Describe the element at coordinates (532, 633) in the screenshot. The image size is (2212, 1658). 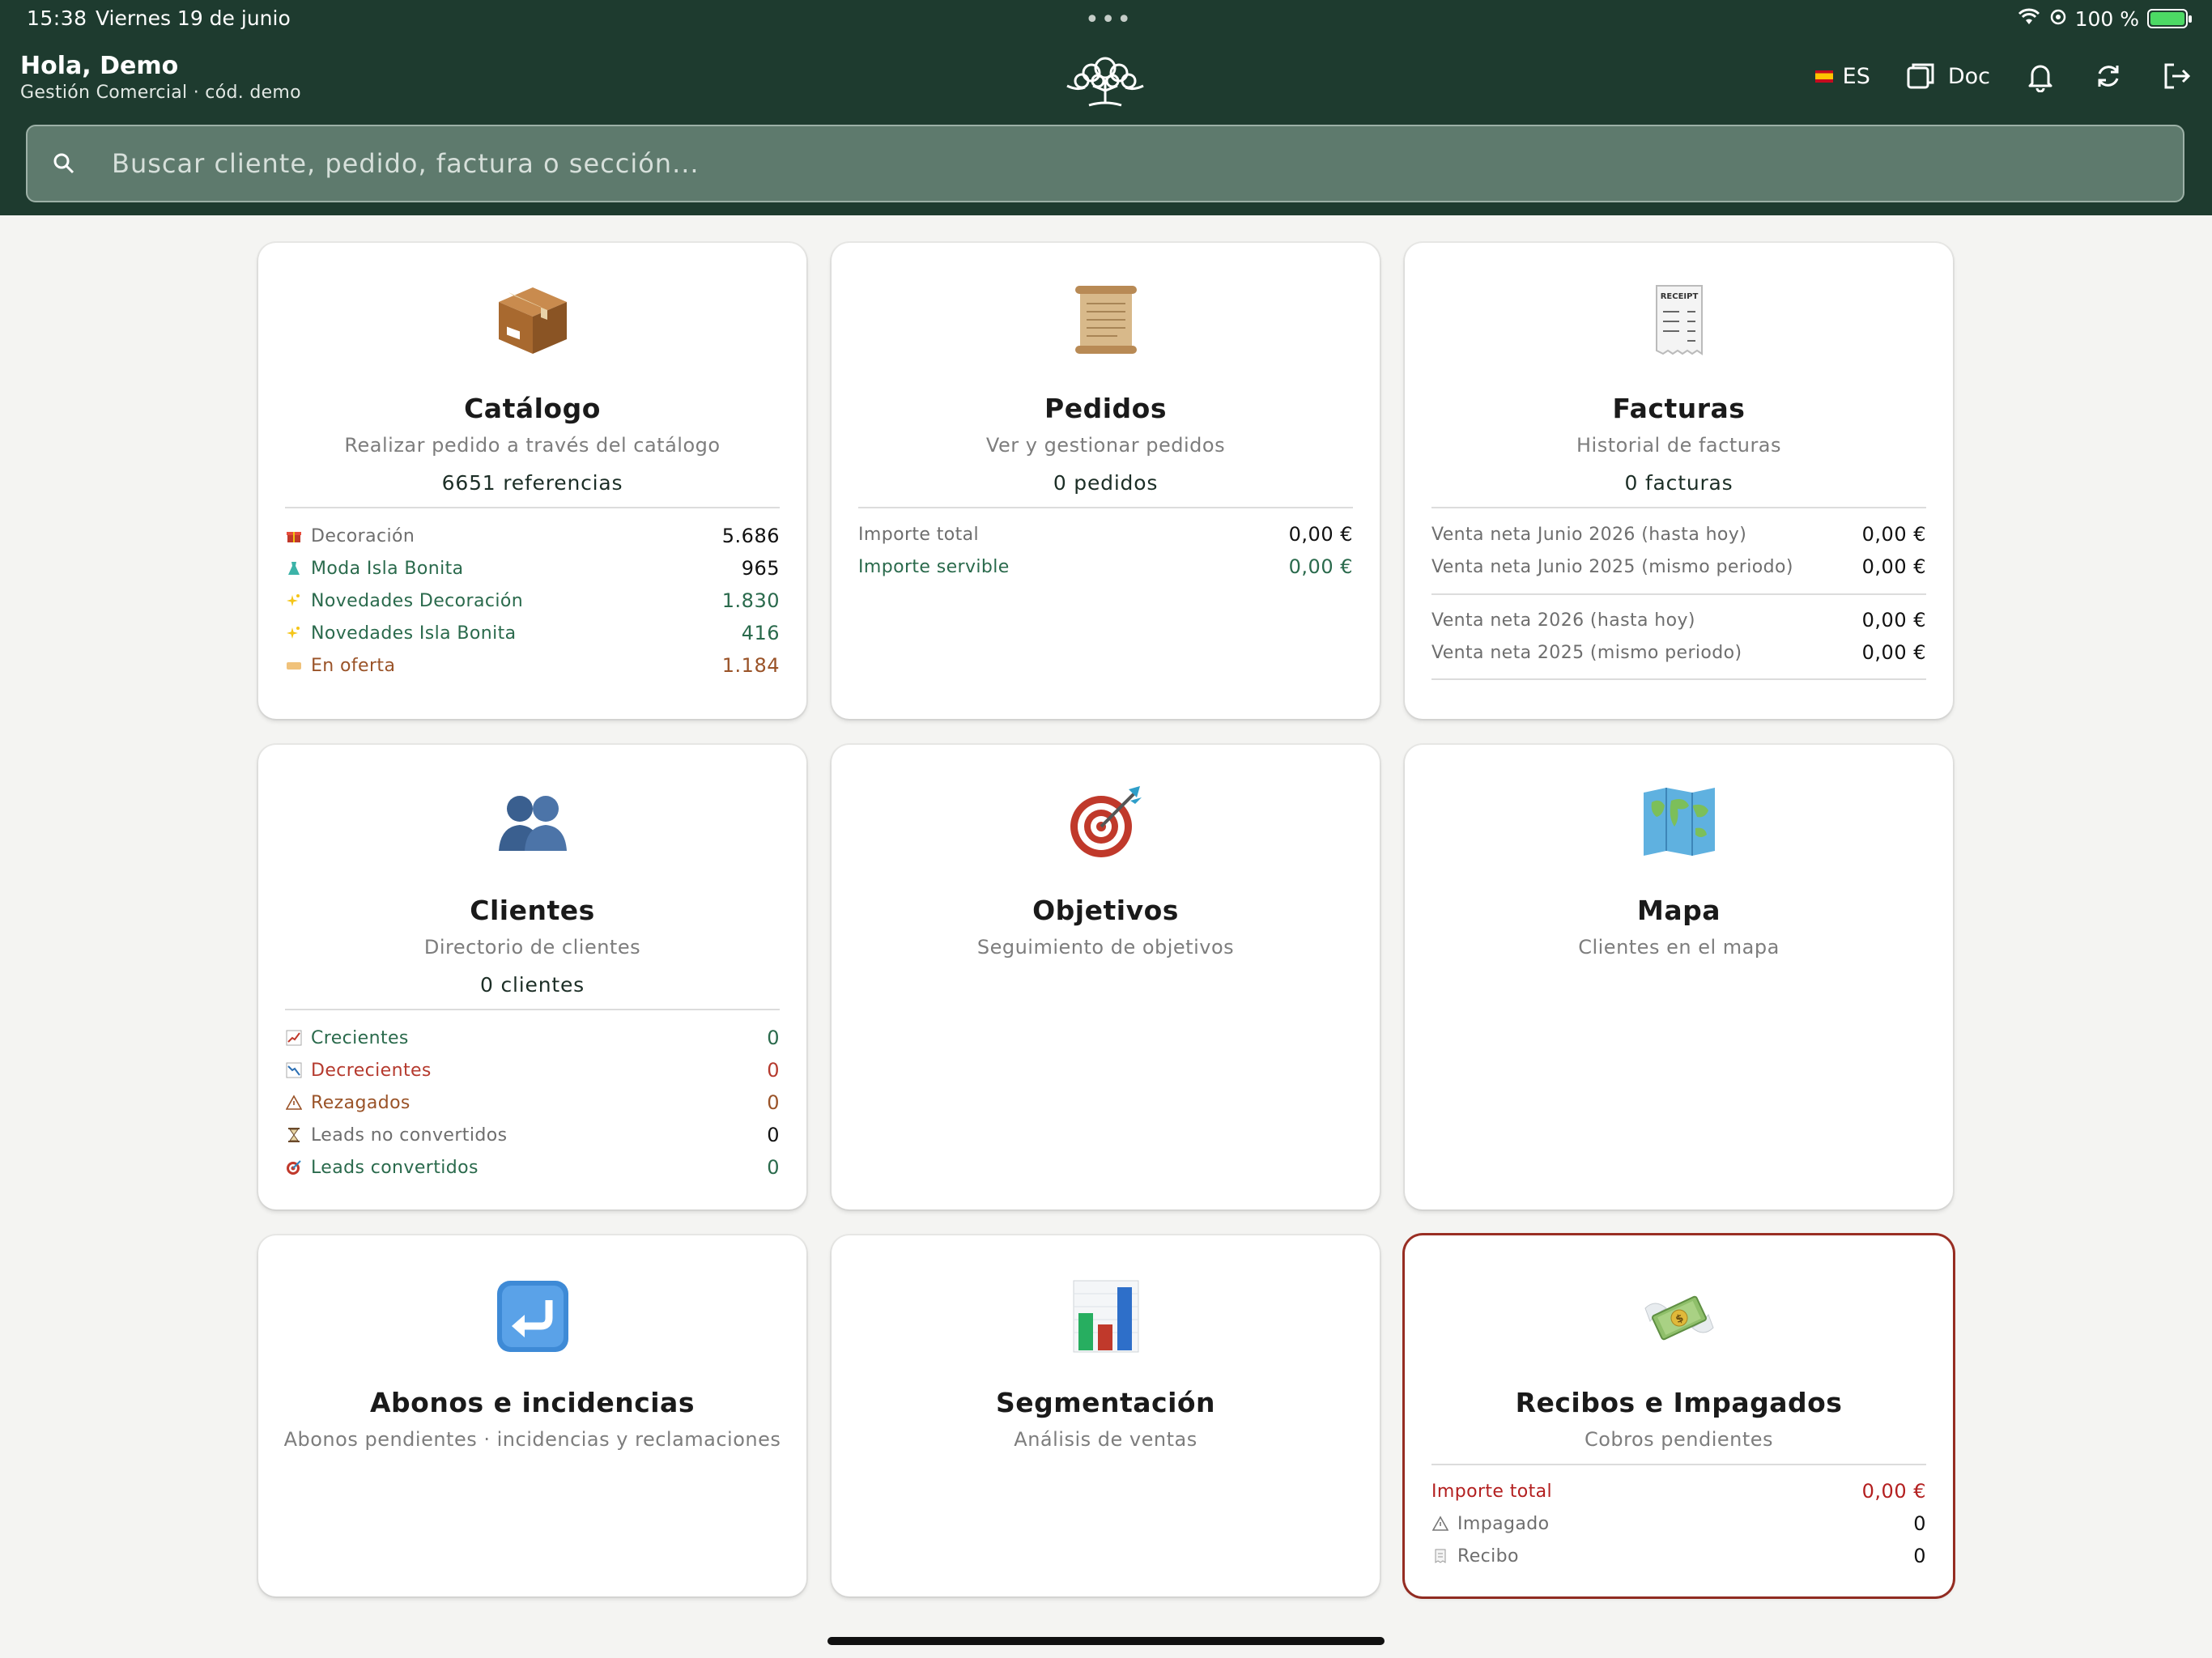
I see `list-item: Novedades Isla Bonita 416` at that location.